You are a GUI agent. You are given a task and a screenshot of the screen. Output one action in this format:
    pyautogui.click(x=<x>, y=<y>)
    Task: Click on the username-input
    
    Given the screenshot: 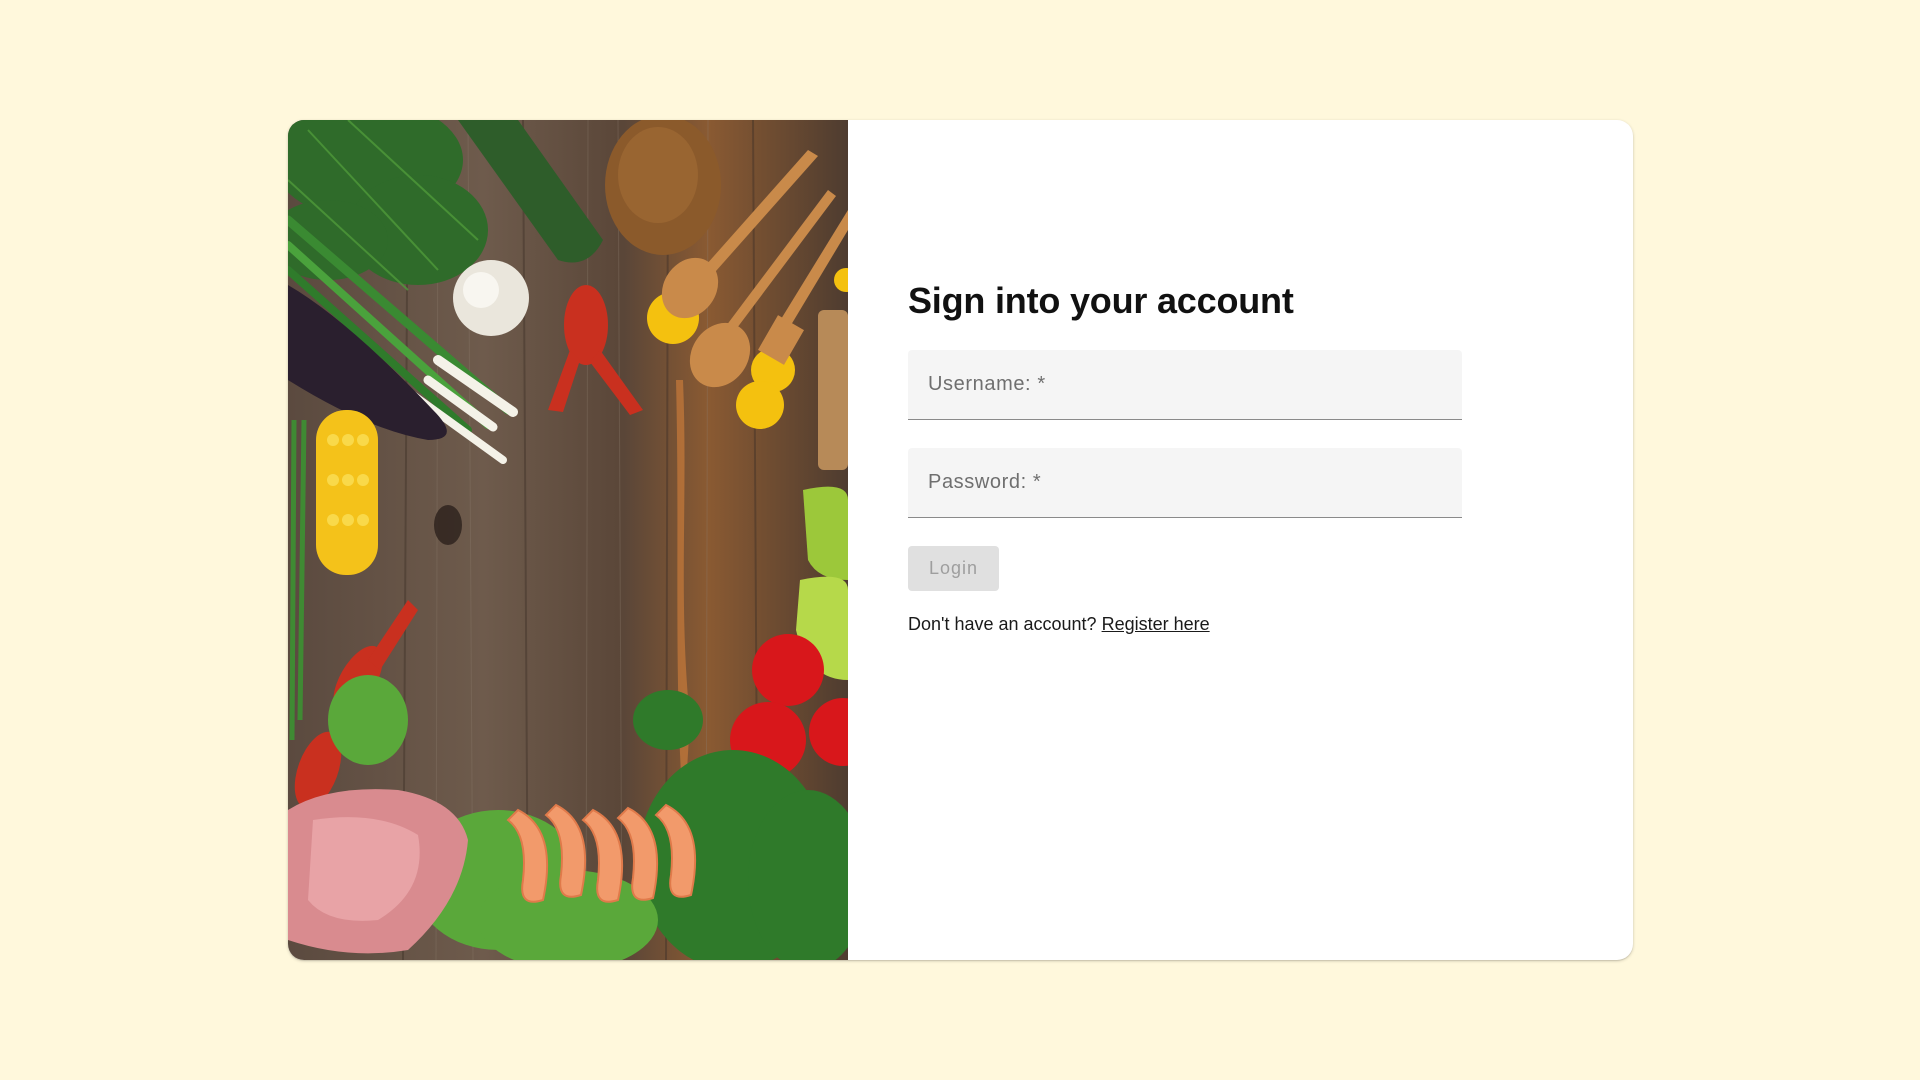 What is the action you would take?
    pyautogui.click(x=1185, y=384)
    